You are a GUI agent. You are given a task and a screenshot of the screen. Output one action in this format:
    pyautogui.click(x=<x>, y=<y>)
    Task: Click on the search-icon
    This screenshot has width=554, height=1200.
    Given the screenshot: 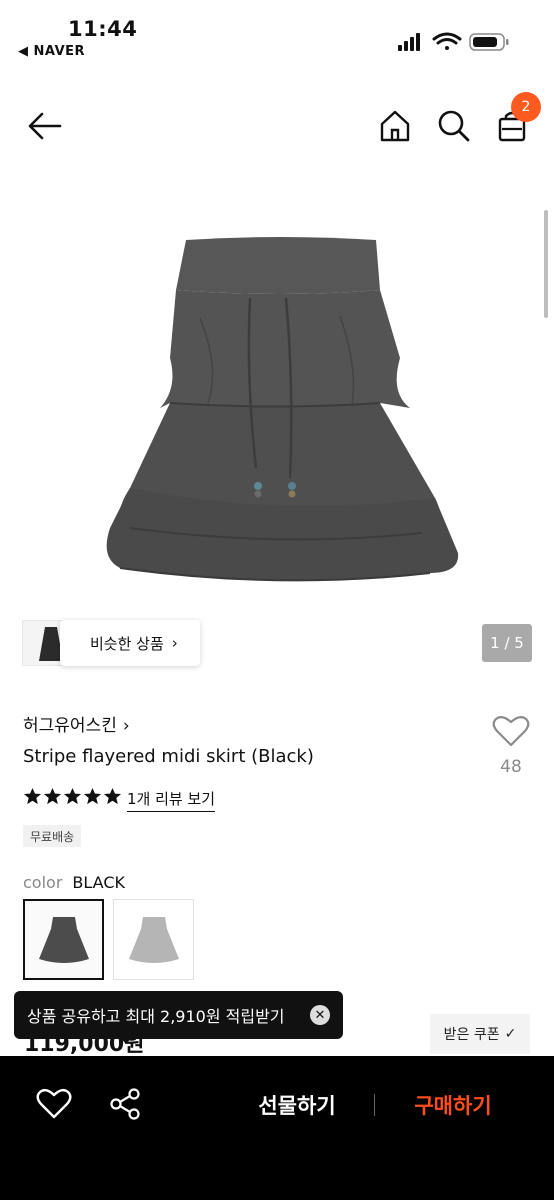 What is the action you would take?
    pyautogui.click(x=454, y=126)
    